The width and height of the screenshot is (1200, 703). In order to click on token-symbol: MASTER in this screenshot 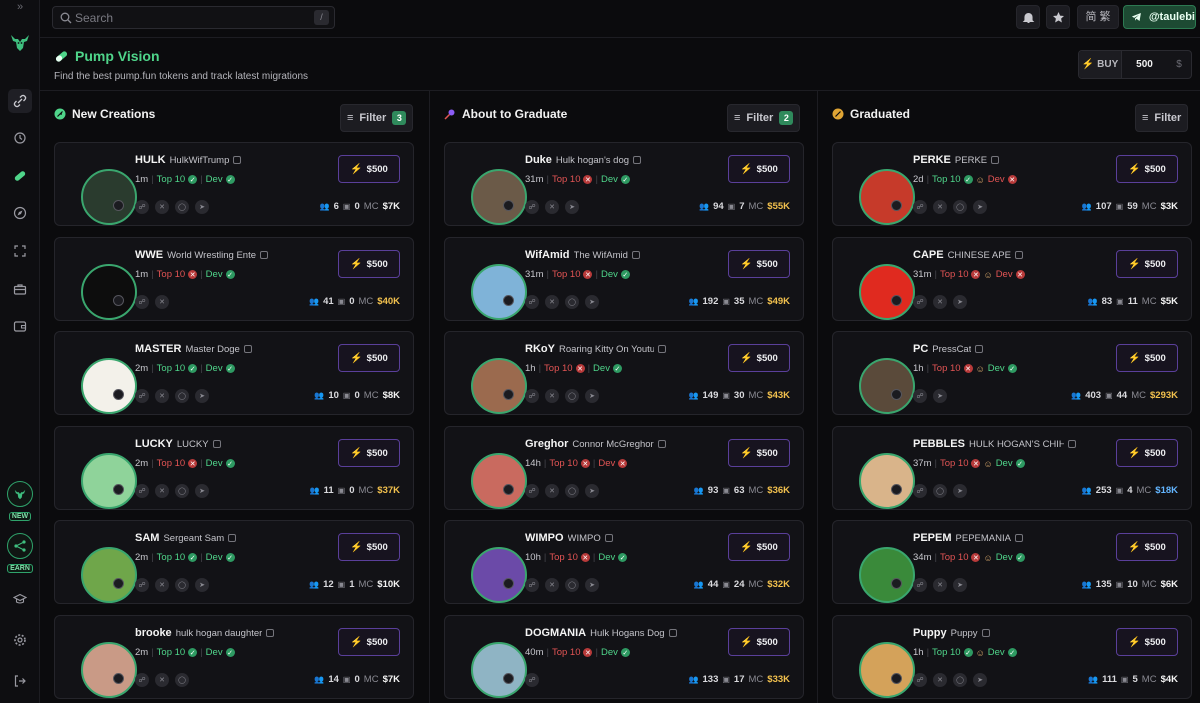, I will do `click(158, 349)`.